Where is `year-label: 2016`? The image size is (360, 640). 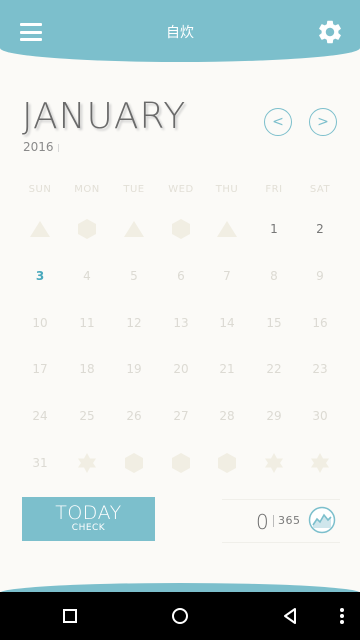 year-label: 2016 is located at coordinates (38, 147).